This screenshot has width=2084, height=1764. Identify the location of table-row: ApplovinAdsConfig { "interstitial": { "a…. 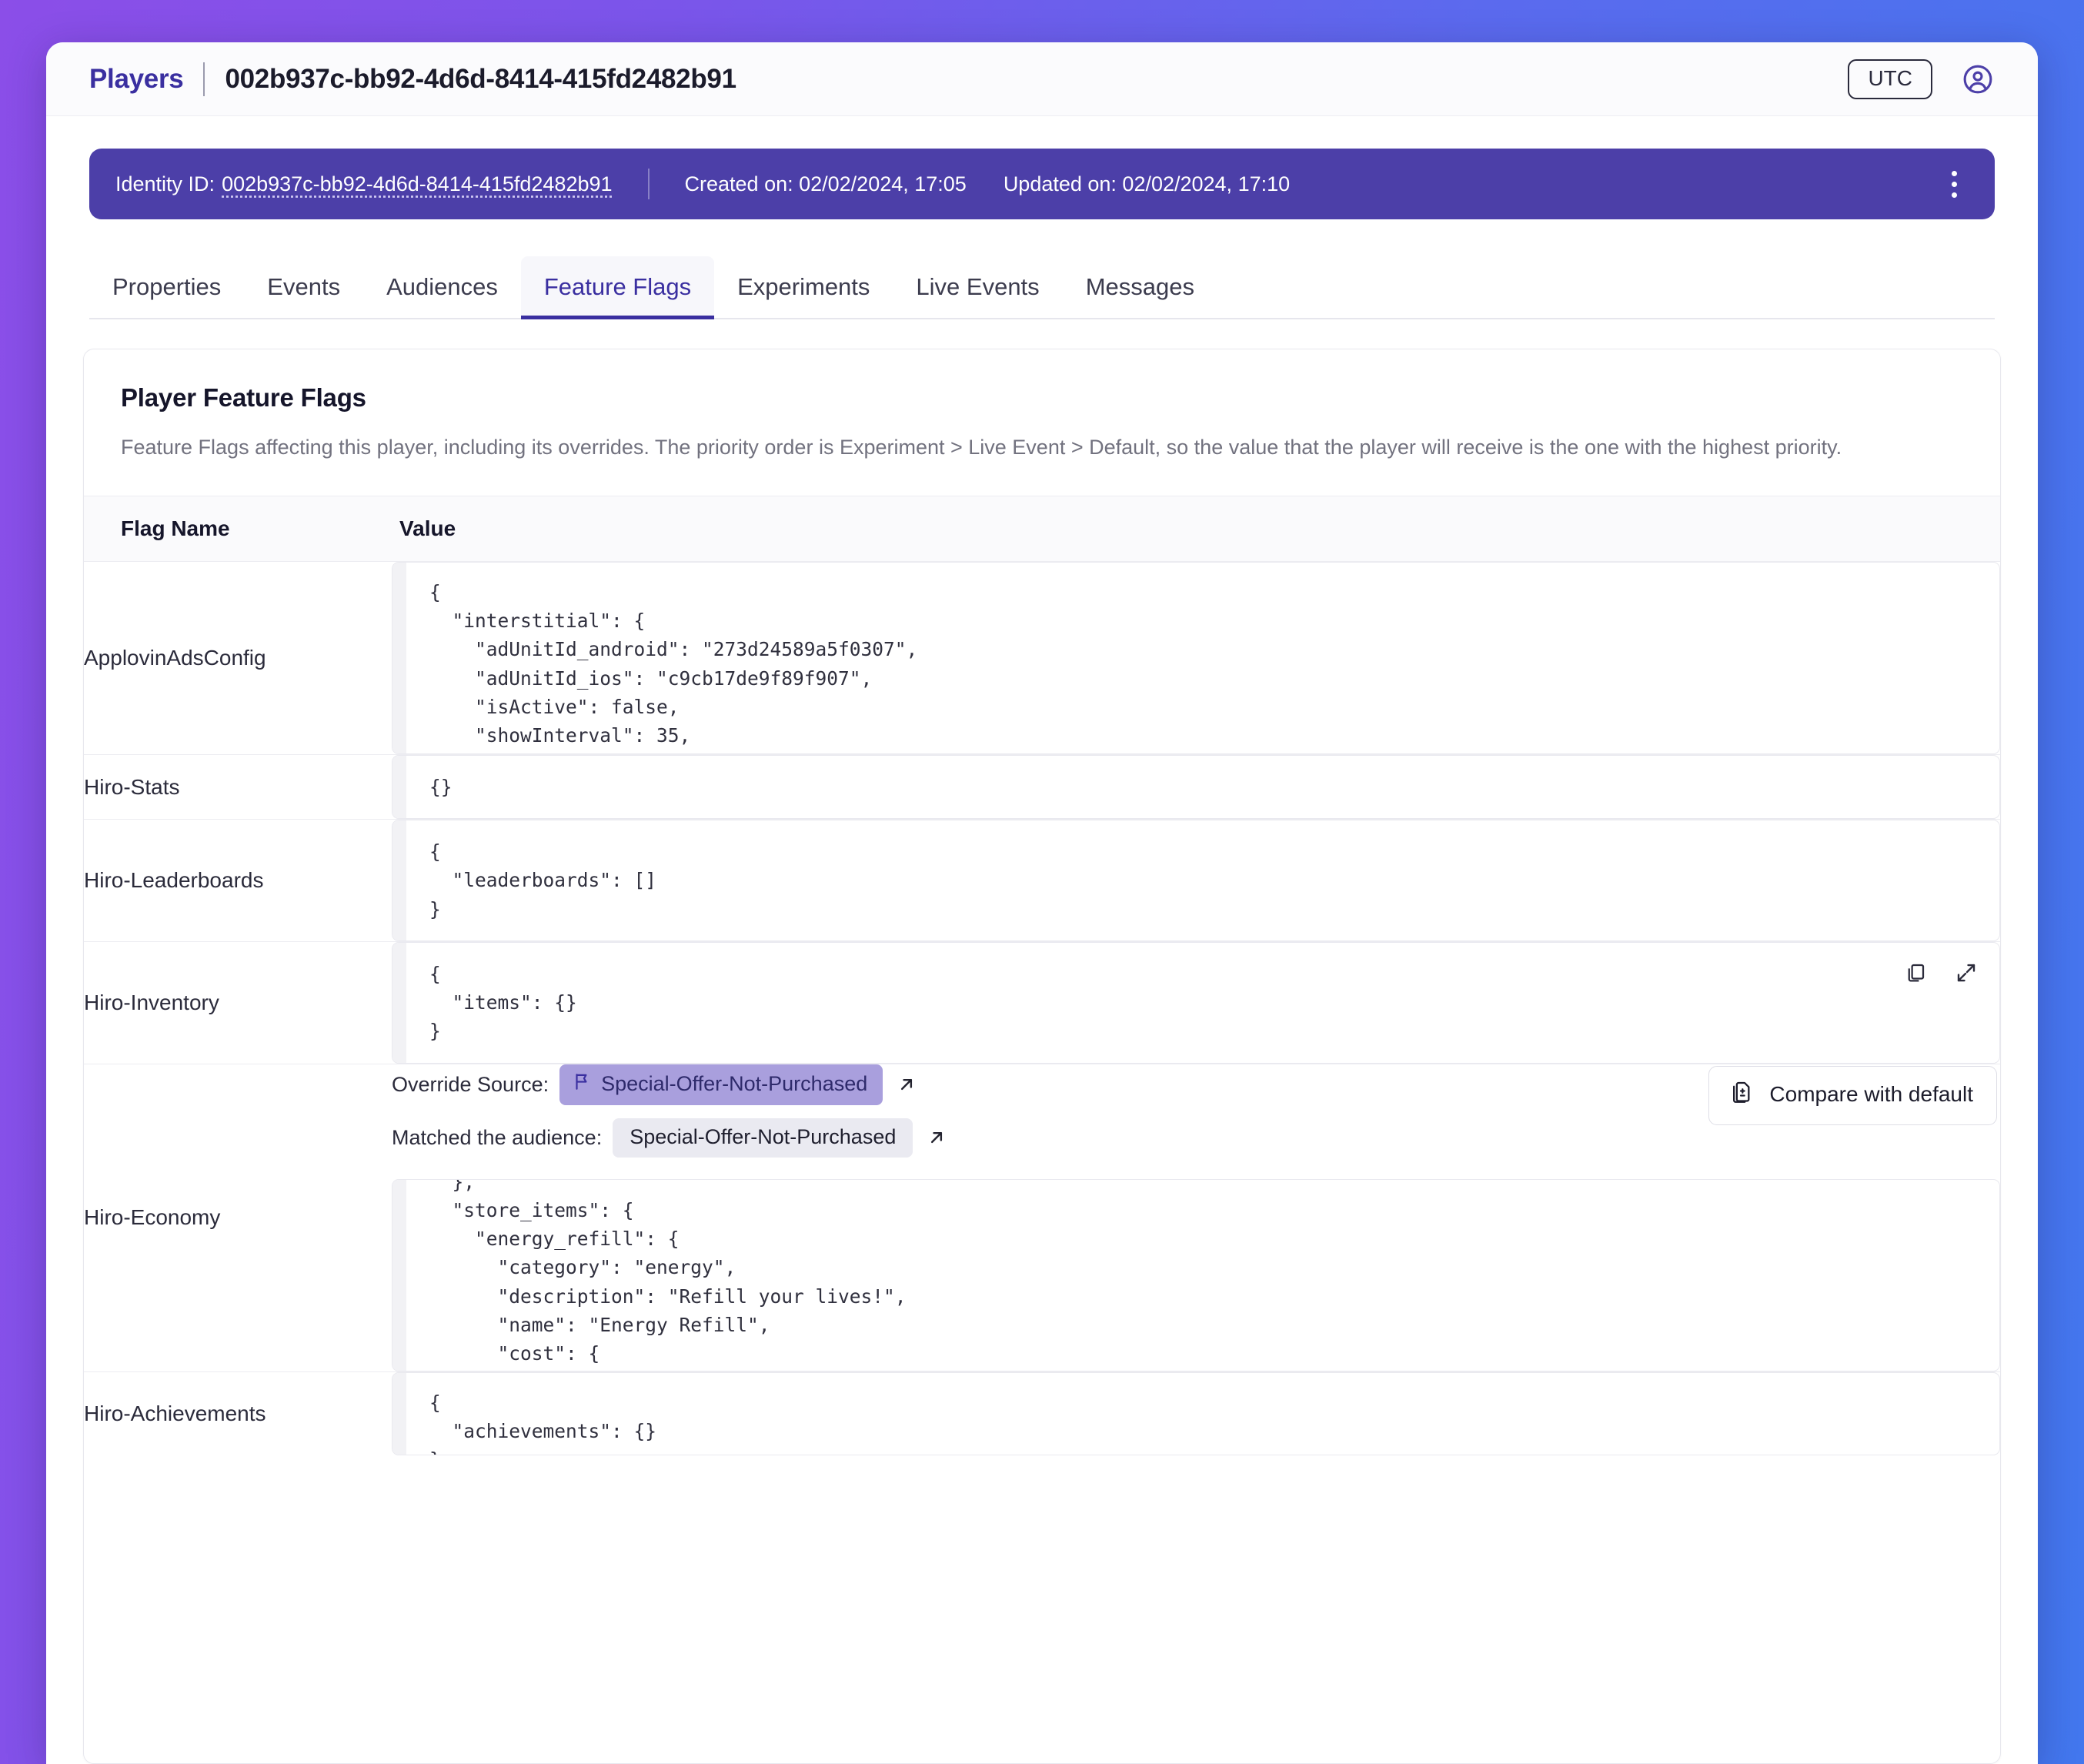
(1042, 658).